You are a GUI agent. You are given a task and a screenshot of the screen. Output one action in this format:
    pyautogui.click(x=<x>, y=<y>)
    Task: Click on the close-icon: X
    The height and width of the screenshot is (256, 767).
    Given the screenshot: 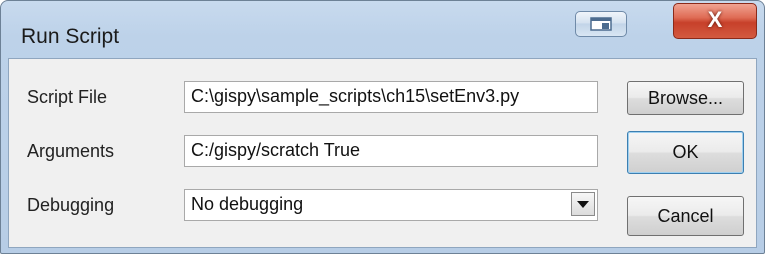 What is the action you would take?
    pyautogui.click(x=715, y=19)
    